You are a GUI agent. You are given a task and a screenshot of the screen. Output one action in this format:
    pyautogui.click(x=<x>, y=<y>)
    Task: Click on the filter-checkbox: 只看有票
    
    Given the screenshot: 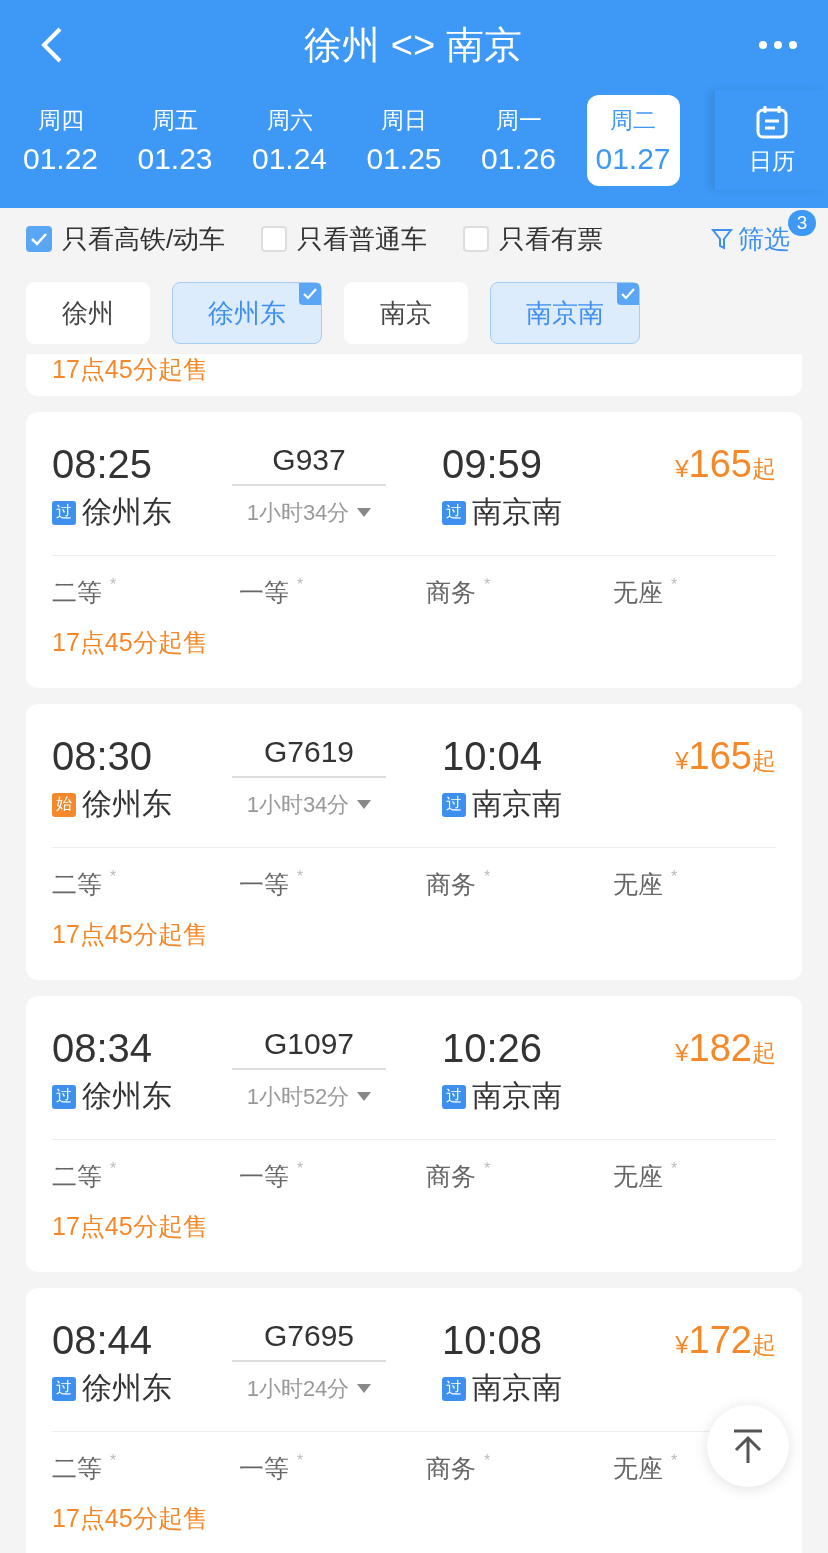 What is the action you would take?
    pyautogui.click(x=533, y=239)
    